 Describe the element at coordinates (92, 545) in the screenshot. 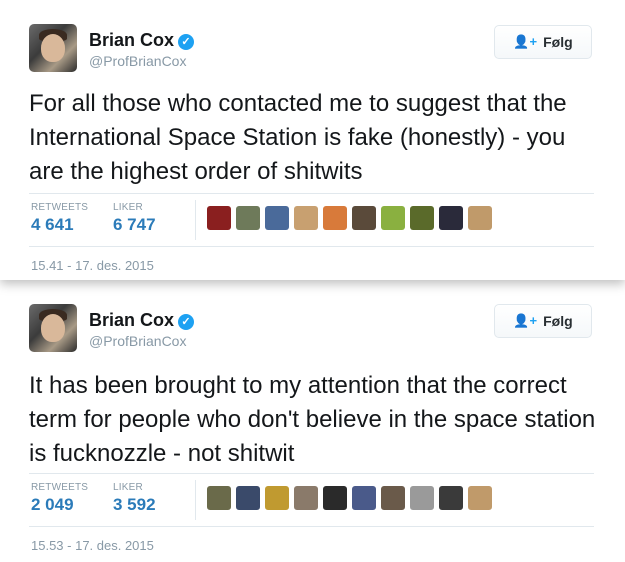

I see `tweet-timestamp: 15.53 - 17. des. 2015` at that location.